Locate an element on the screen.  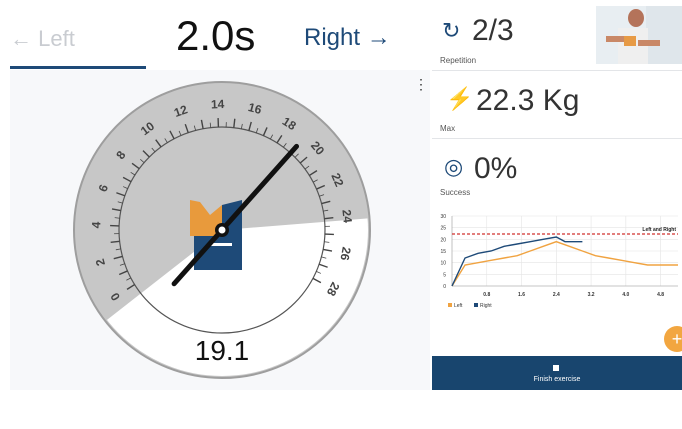
repetition-caption: Repetition is located at coordinates (458, 60).